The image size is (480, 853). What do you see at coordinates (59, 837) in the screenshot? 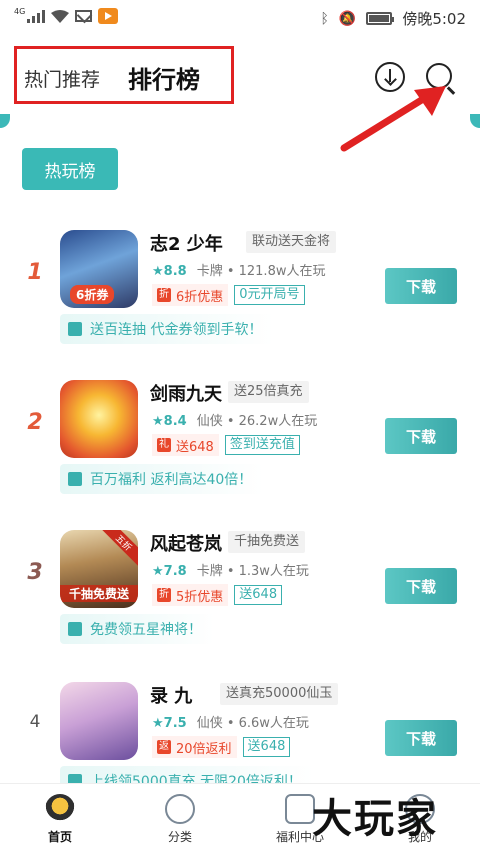
I see `nav-label: 首页` at bounding box center [59, 837].